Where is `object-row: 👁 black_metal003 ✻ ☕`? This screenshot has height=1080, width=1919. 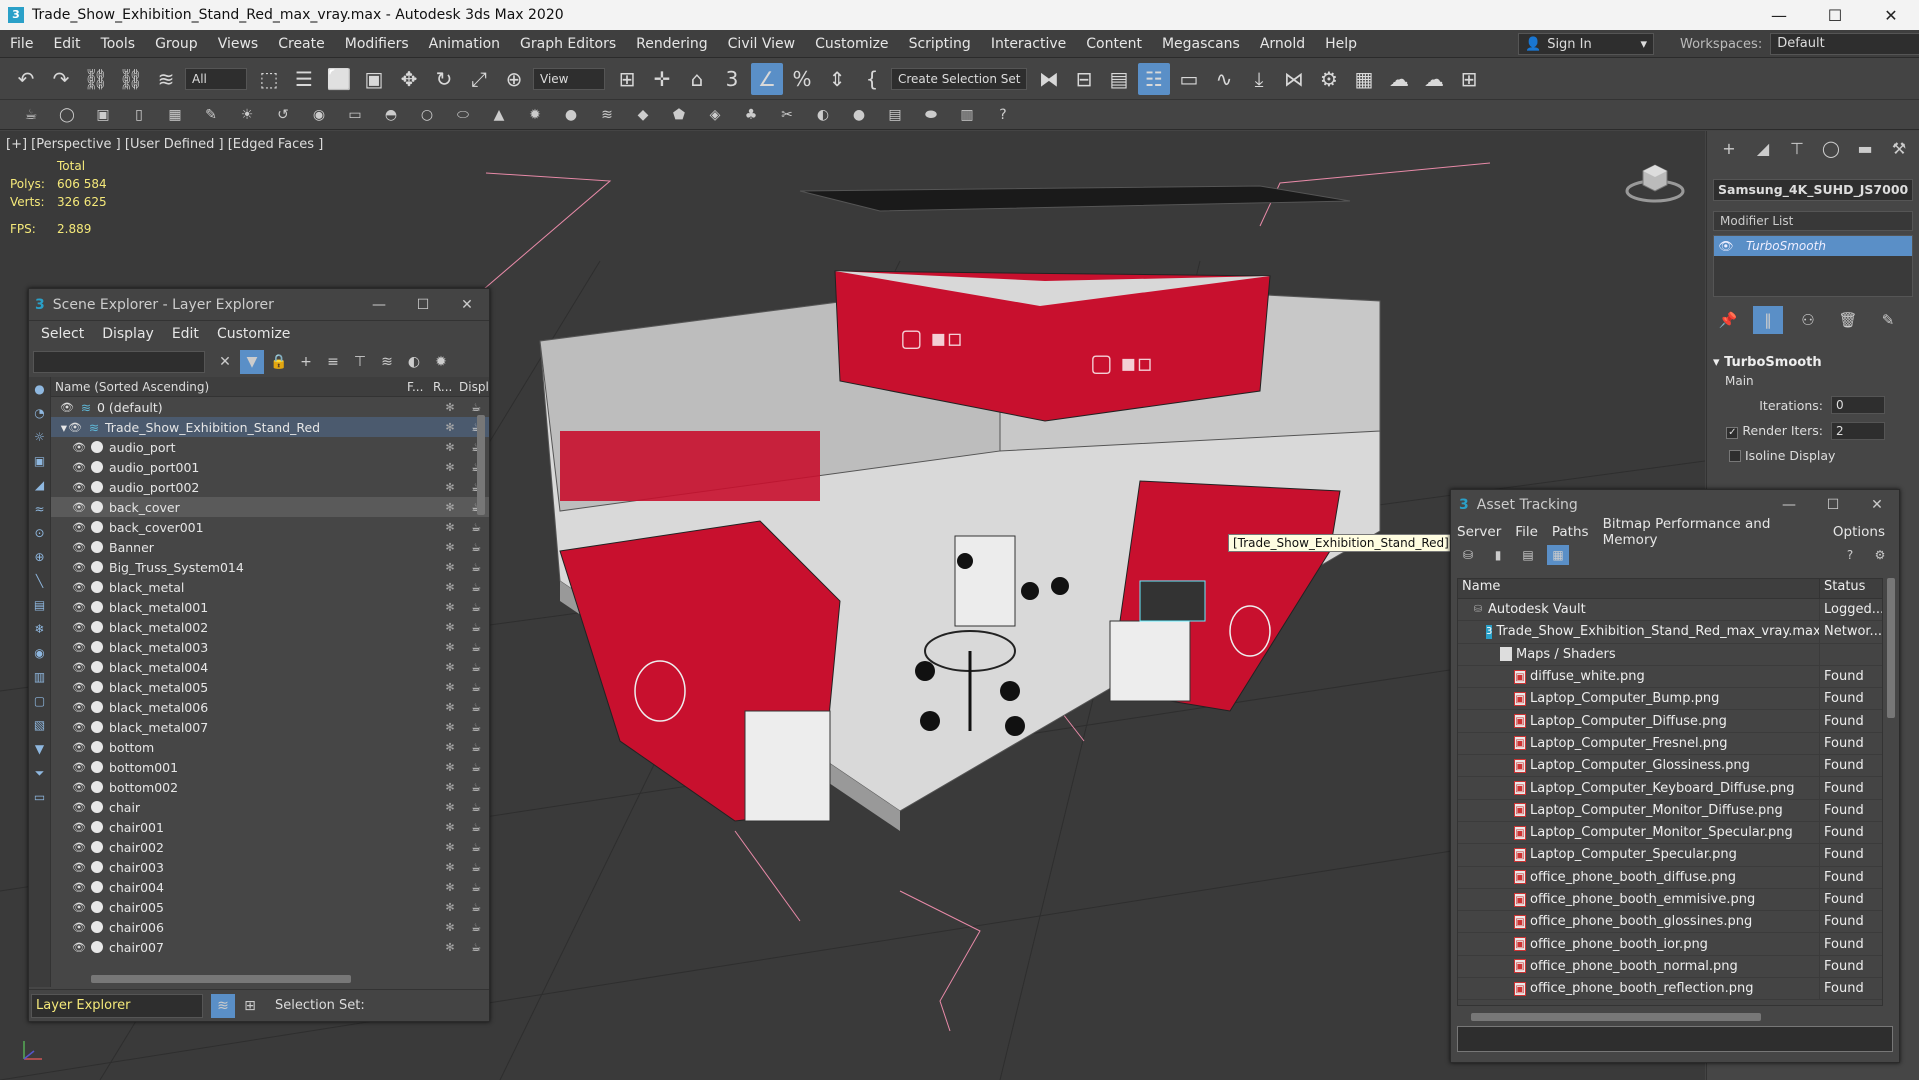
object-row: 👁 black_metal003 ✻ ☕ is located at coordinates (270, 647).